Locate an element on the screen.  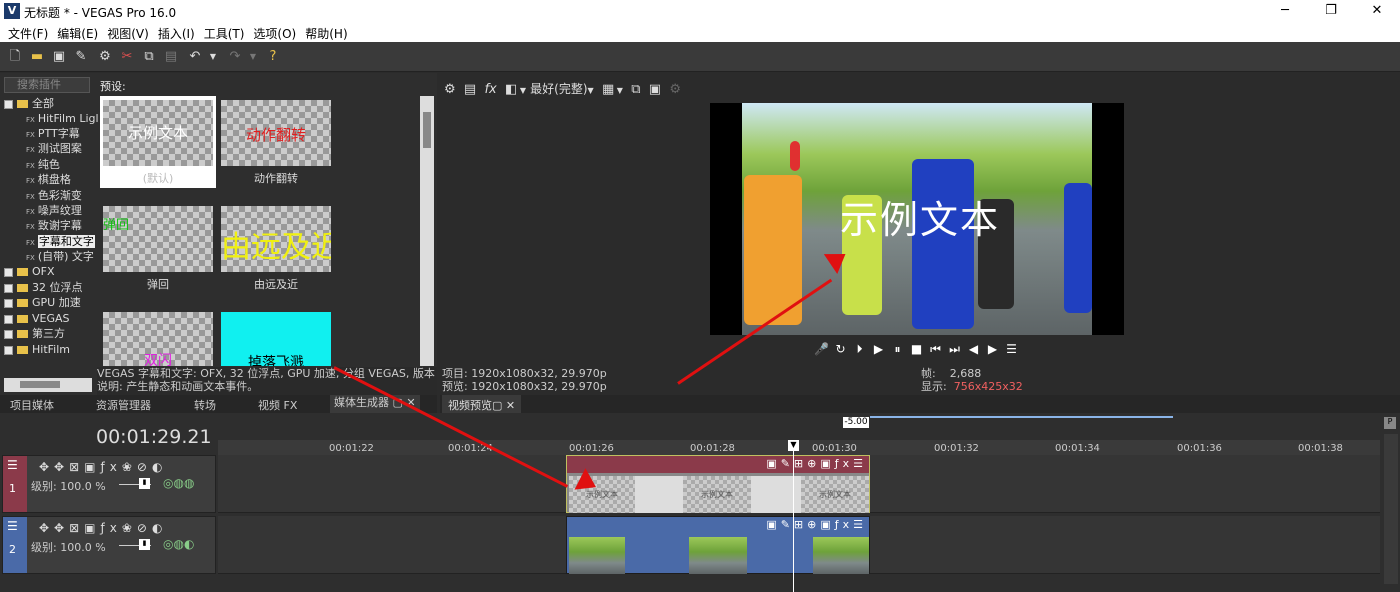
preset-bounce: 弹回 弹回 is located at coordinates (158, 248).